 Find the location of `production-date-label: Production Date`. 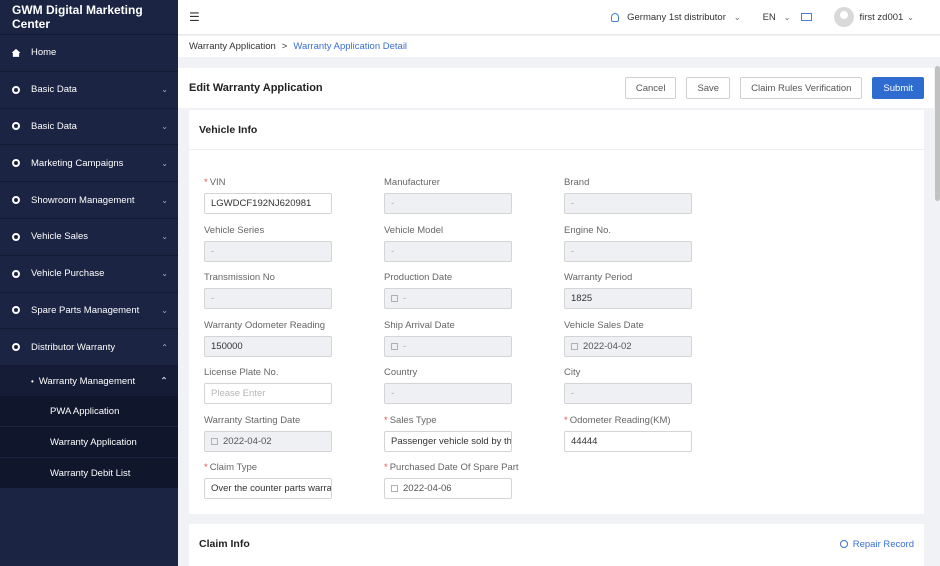

production-date-label: Production Date is located at coordinates (418, 277).